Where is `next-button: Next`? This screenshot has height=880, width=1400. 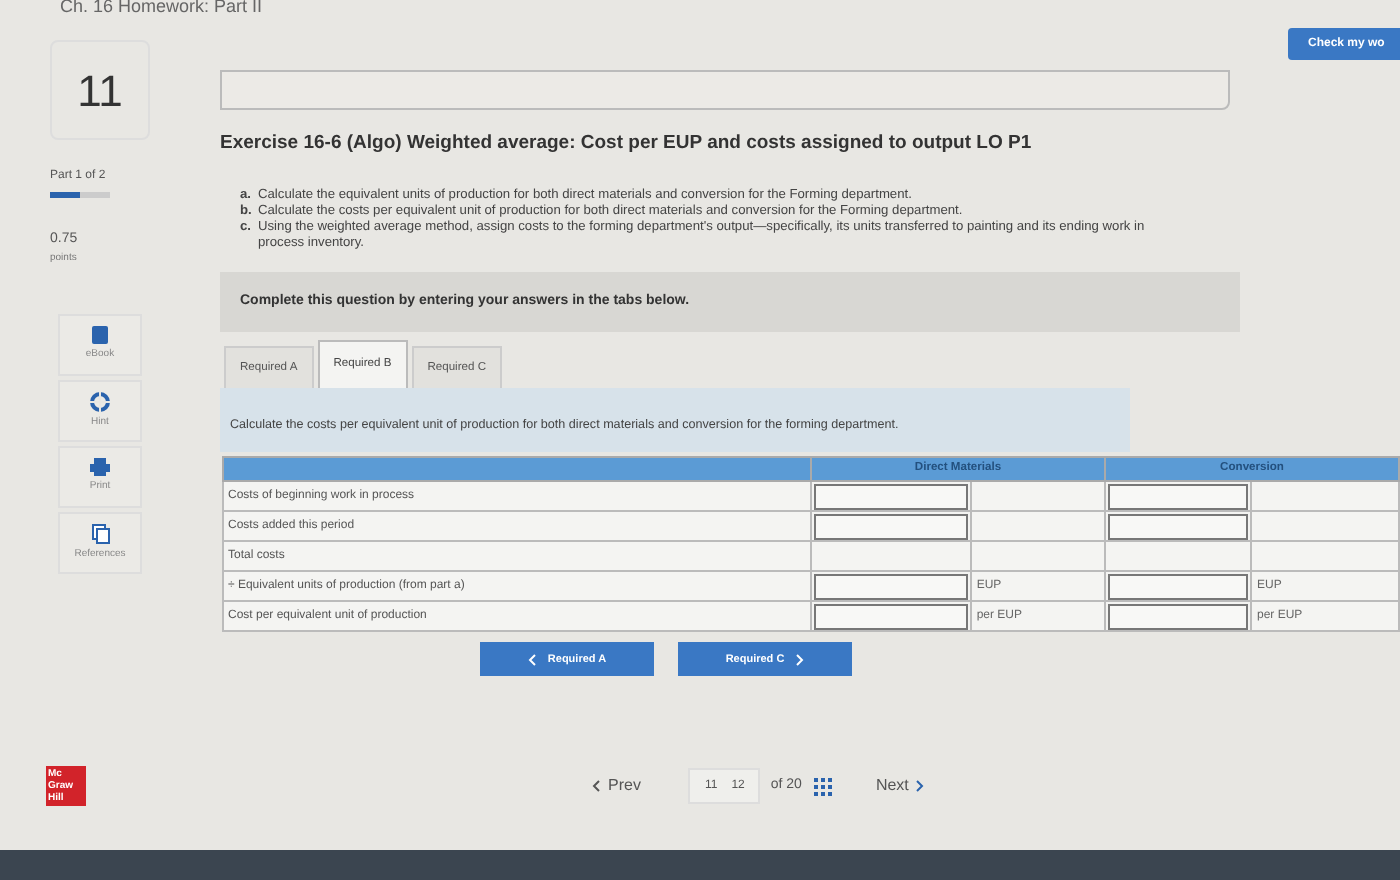 next-button: Next is located at coordinates (900, 786).